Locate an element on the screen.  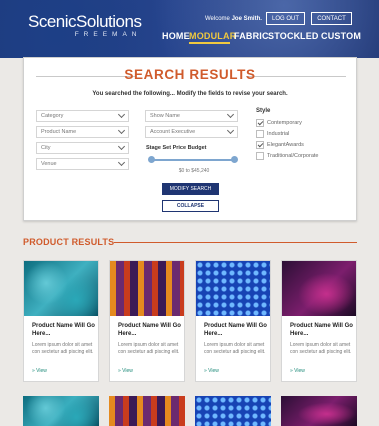
show-name-select: Show Name is located at coordinates (191, 116).